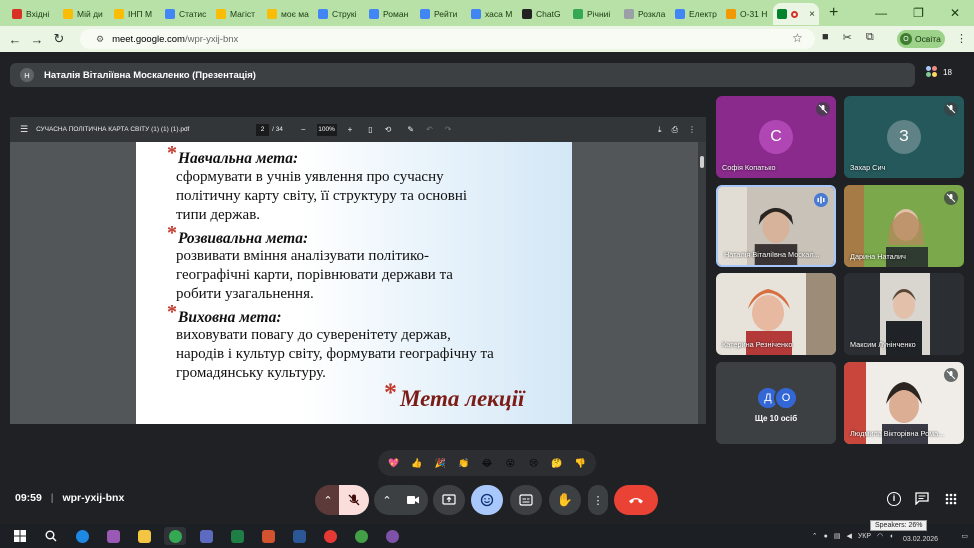 The width and height of the screenshot is (974, 548). What do you see at coordinates (675, 130) in the screenshot?
I see `print-icon: ⎙` at bounding box center [675, 130].